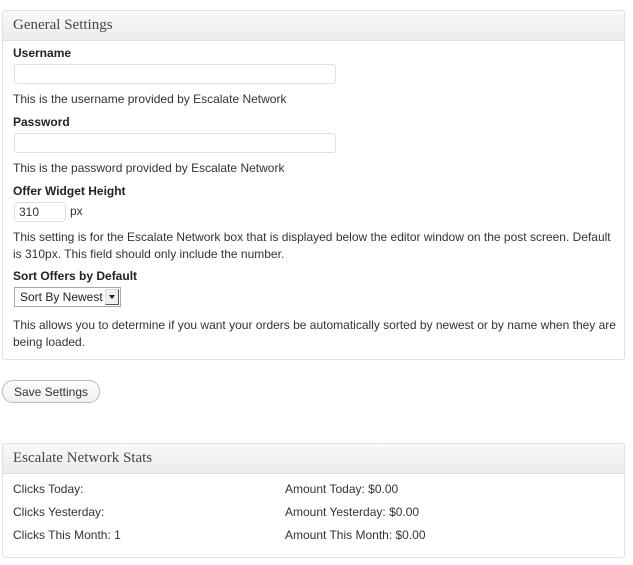  I want to click on clicks-today: Clicks Today:, so click(48, 489).